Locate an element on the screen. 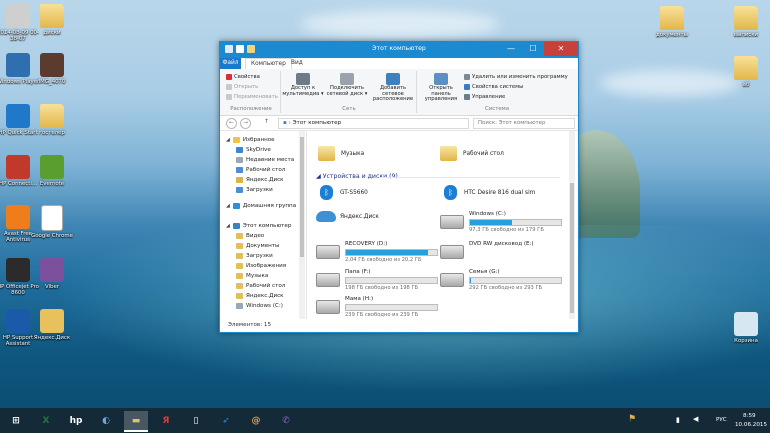  add-network-location-button: Добавить сетевое расположение is located at coordinates (393, 88).